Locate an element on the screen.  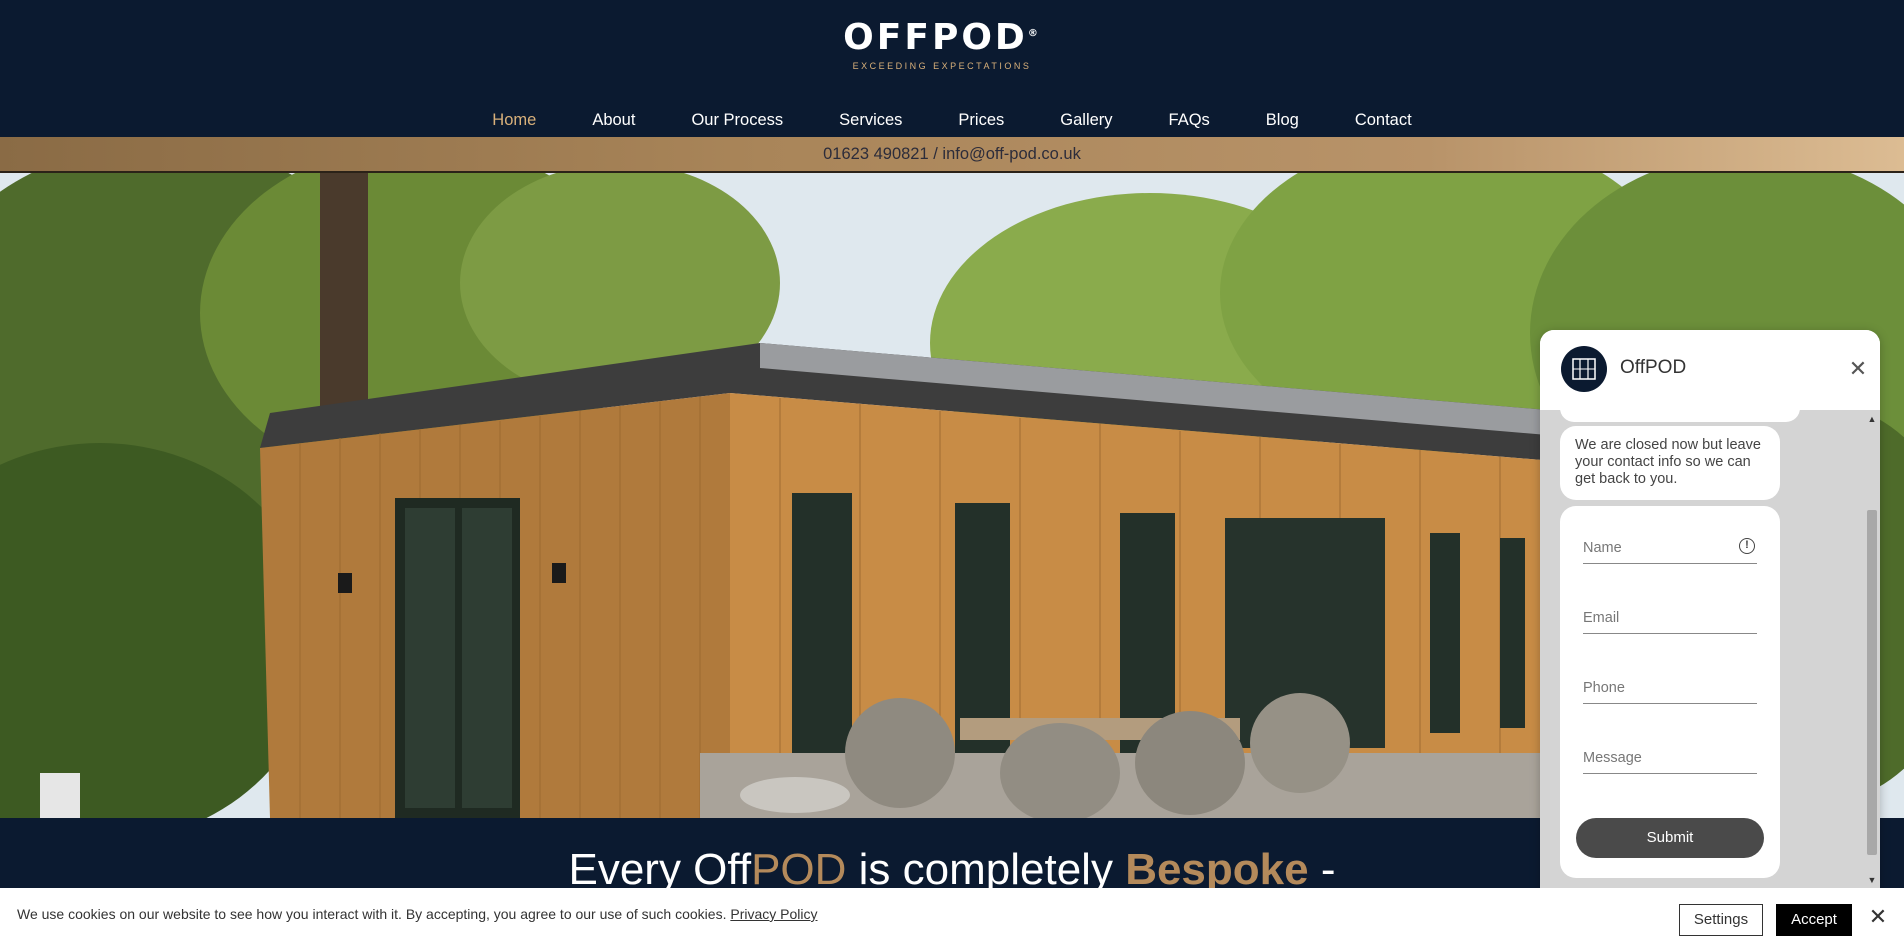
name-field: Name ! is located at coordinates (1670, 547).